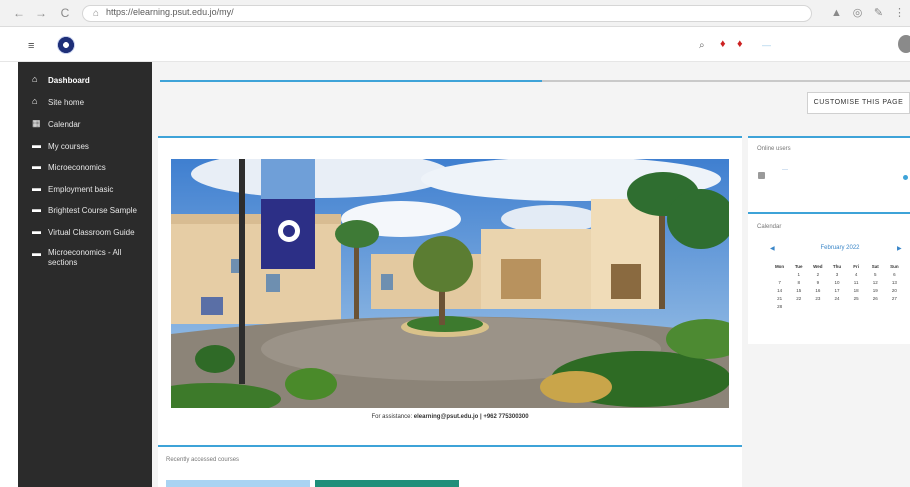 The width and height of the screenshot is (910, 487). Describe the element at coordinates (772, 248) in the screenshot. I see `chevron-left-icon: ◀` at that location.